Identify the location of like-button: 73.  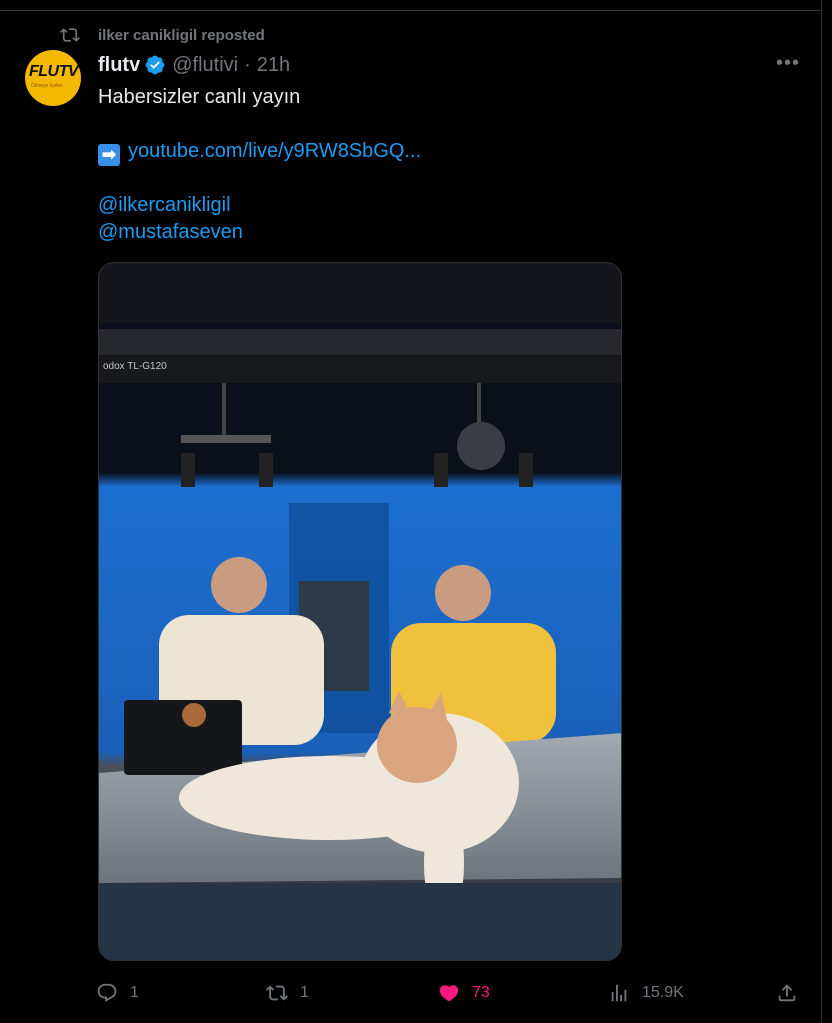
(464, 993).